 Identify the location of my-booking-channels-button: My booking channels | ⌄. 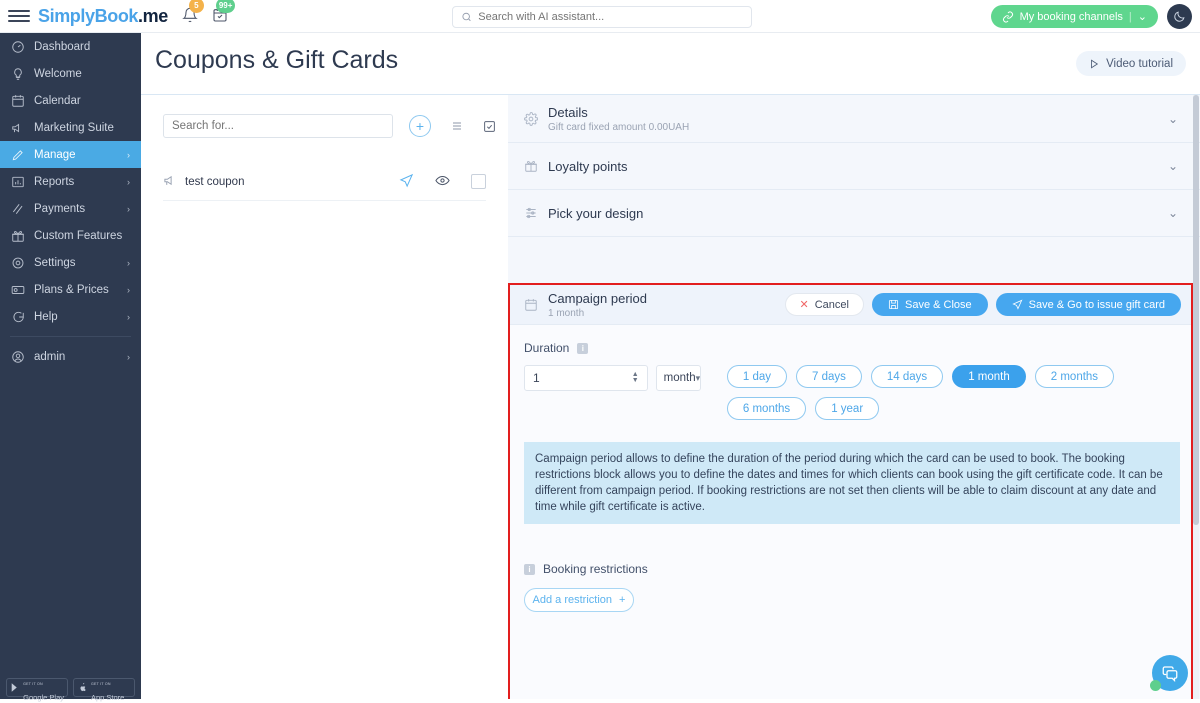
(1074, 16).